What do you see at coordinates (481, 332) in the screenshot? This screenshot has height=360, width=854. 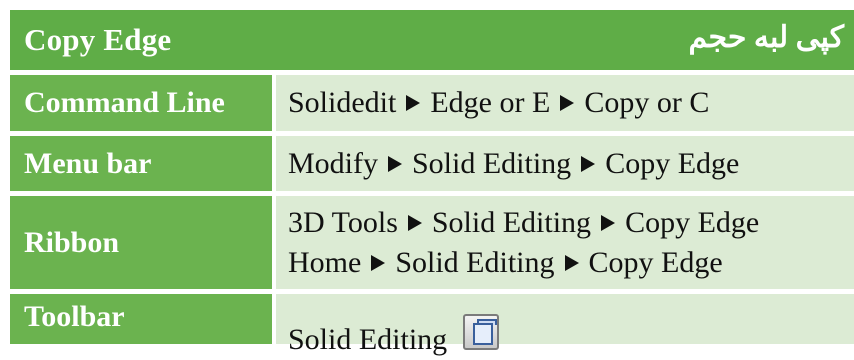 I see `copy-edge-toolbar-icon` at bounding box center [481, 332].